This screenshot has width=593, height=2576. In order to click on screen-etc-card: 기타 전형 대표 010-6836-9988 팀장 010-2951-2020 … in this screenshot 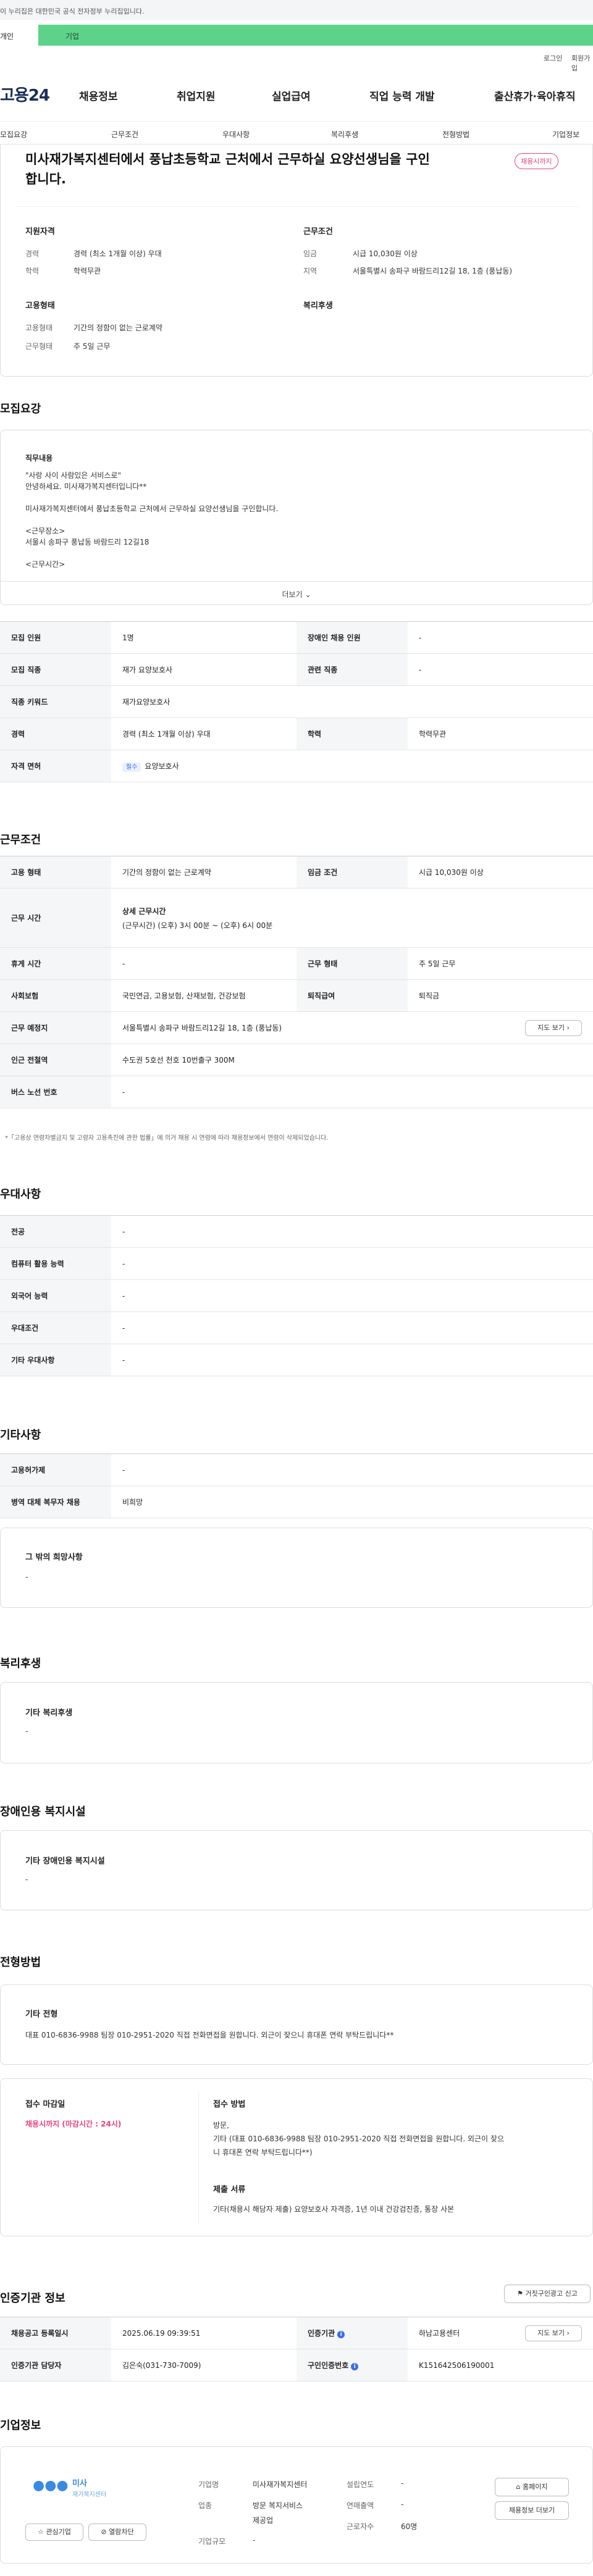, I will do `click(296, 2025)`.